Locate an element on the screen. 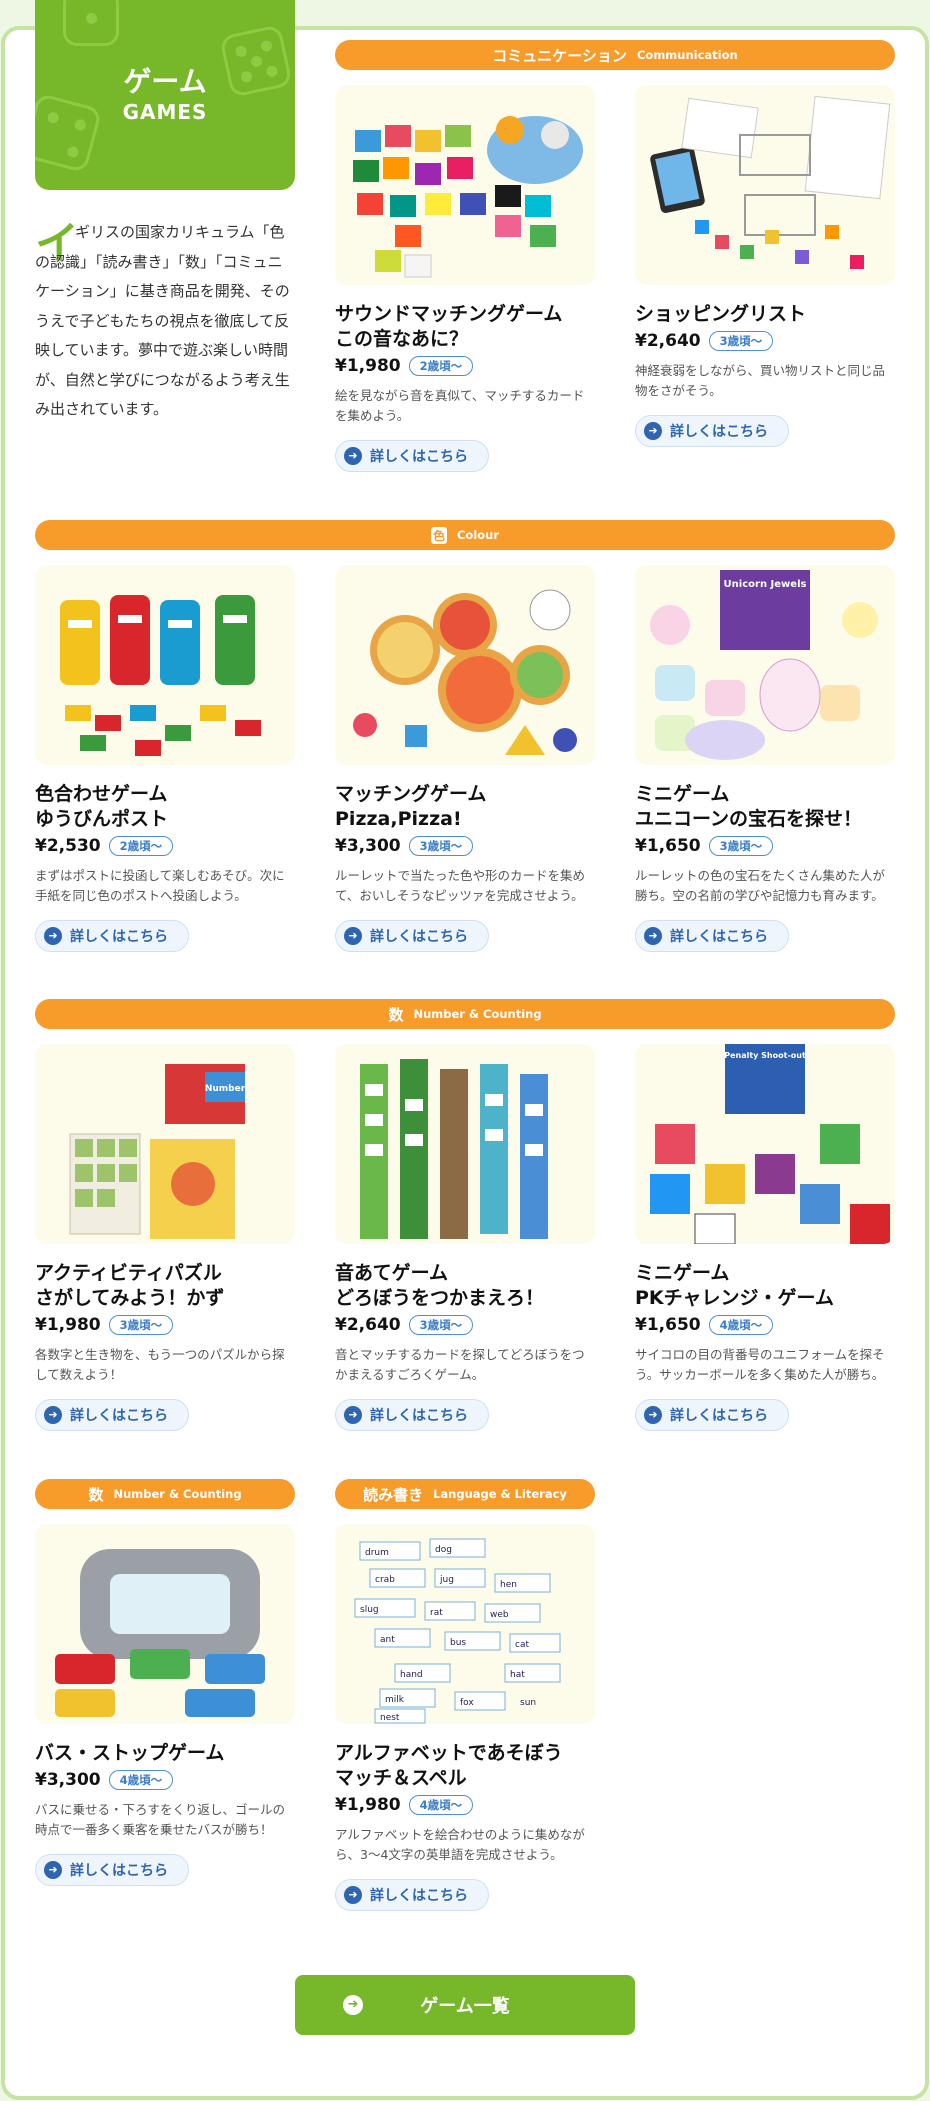 This screenshot has width=930, height=2101. number-icon: 数 is located at coordinates (96, 1494).